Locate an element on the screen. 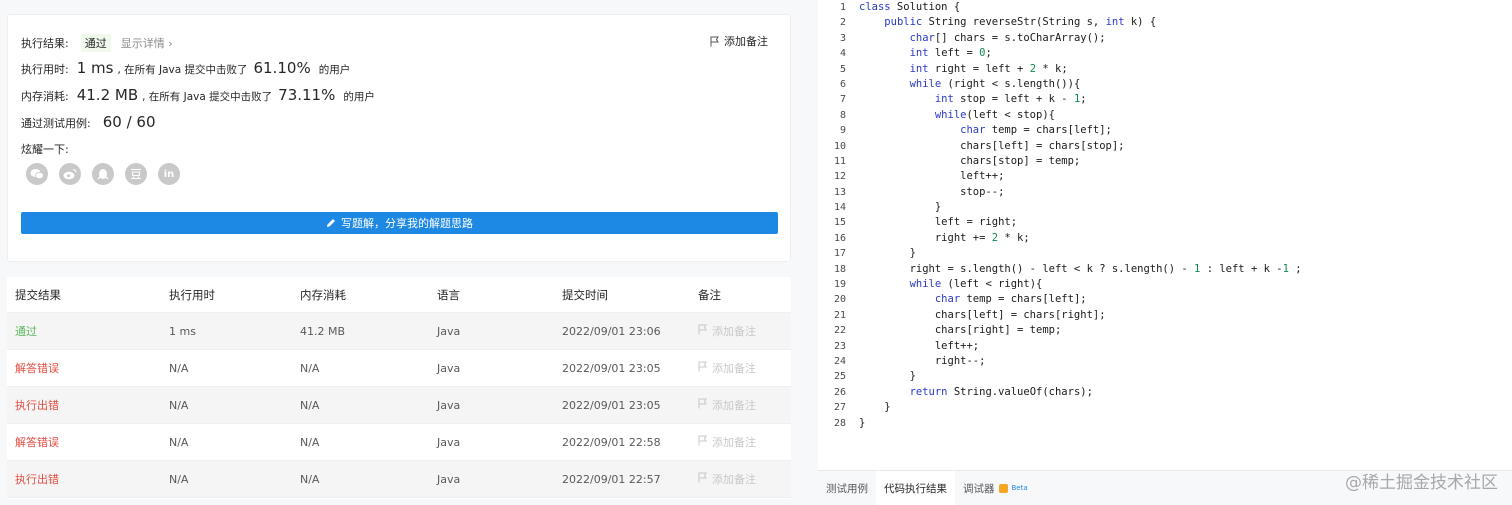 The height and width of the screenshot is (505, 1512). time-suffix: 的用户 is located at coordinates (334, 70).